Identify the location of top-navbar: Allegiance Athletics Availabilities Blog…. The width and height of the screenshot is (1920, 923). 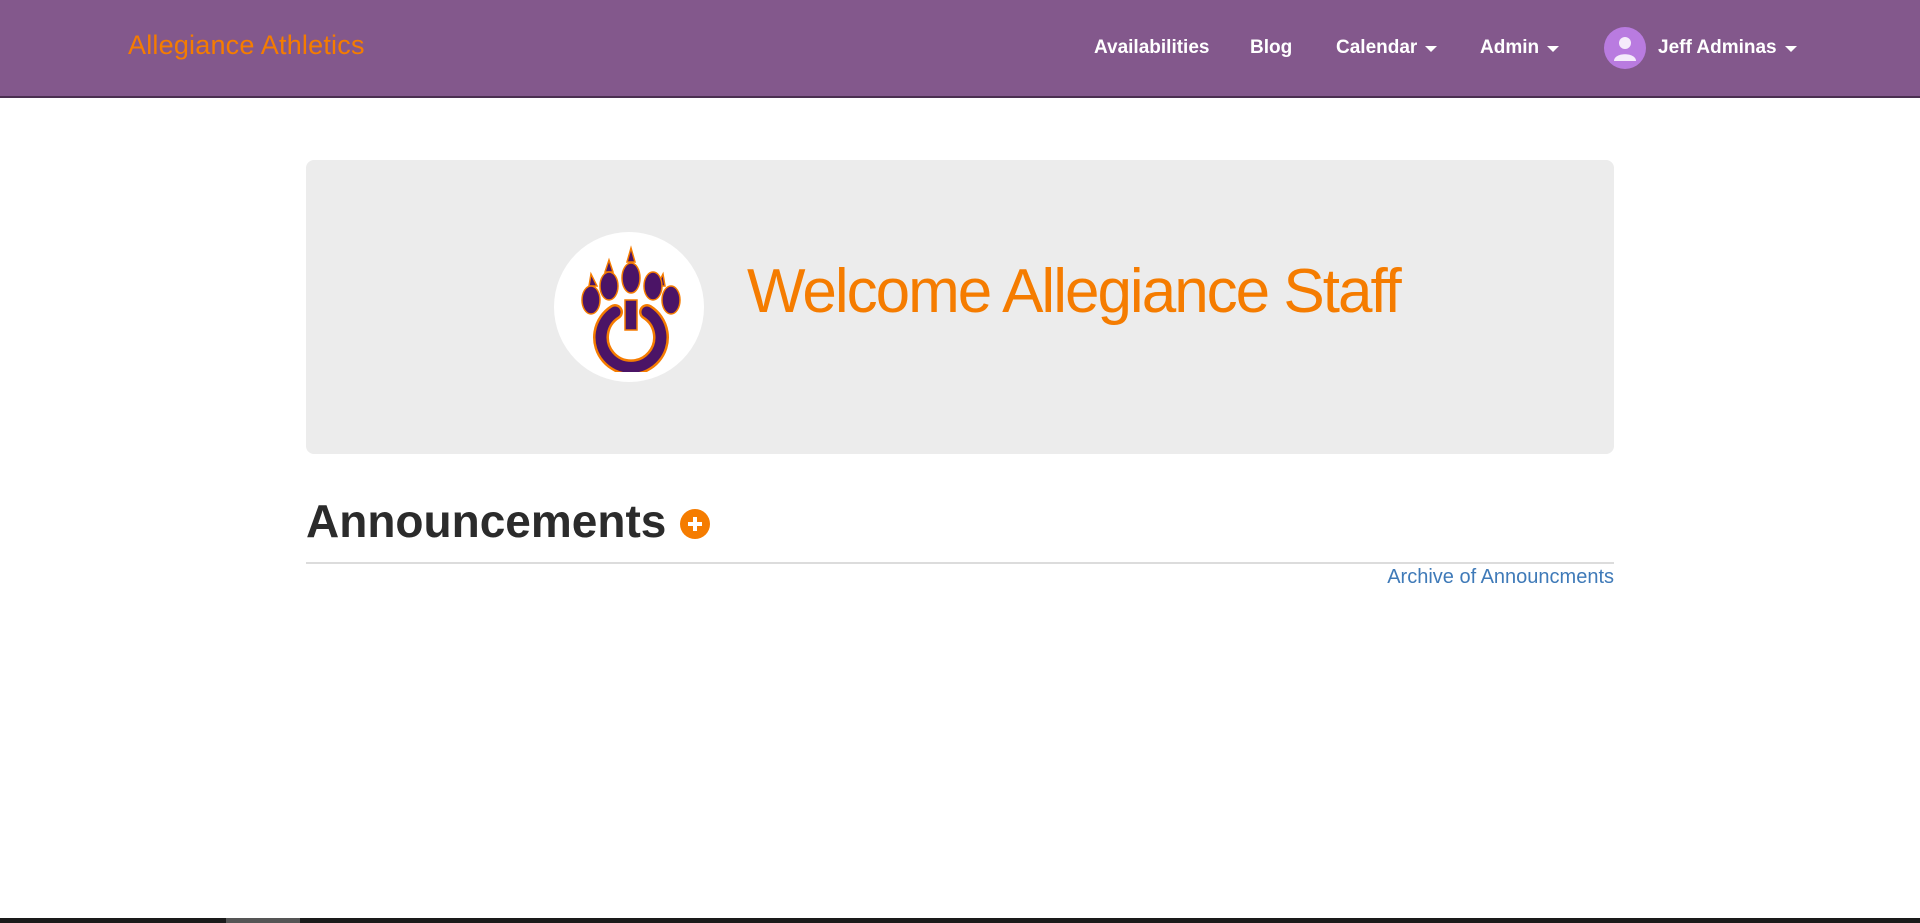
(960, 49).